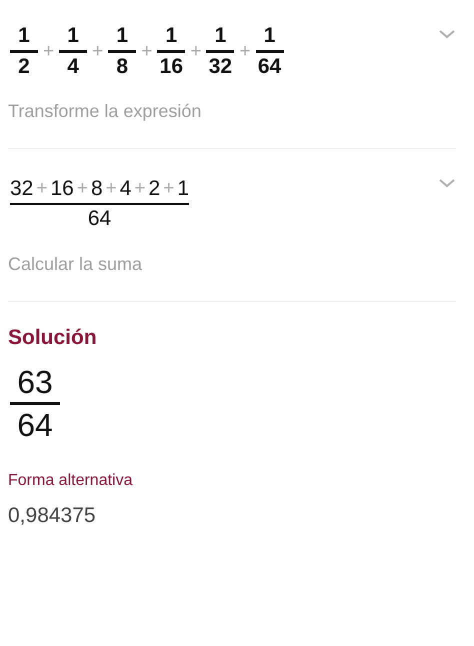  I want to click on number: 4, so click(126, 189).